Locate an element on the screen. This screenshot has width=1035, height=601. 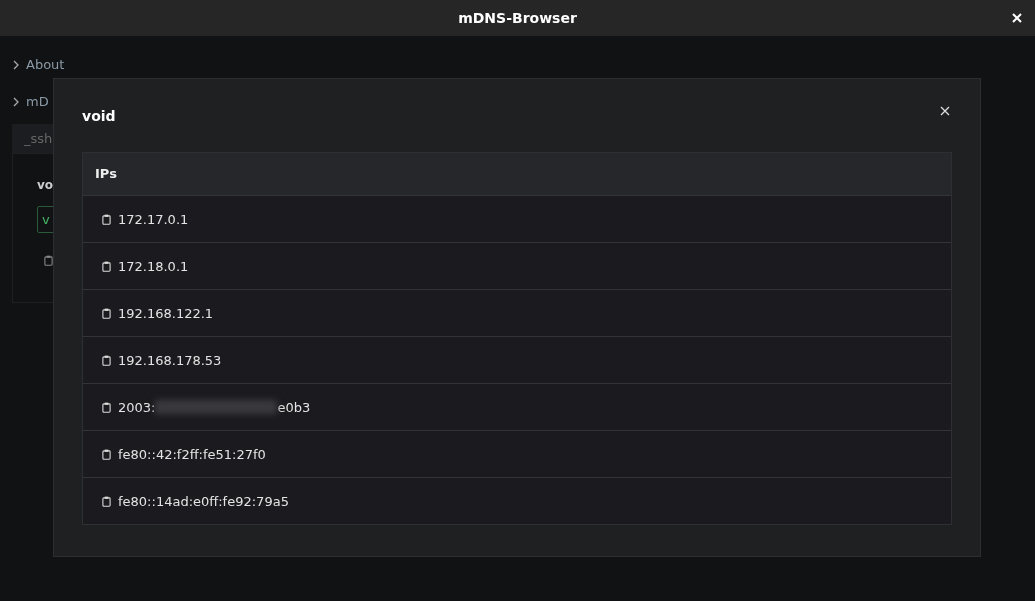
host-name: vo is located at coordinates (45, 185).